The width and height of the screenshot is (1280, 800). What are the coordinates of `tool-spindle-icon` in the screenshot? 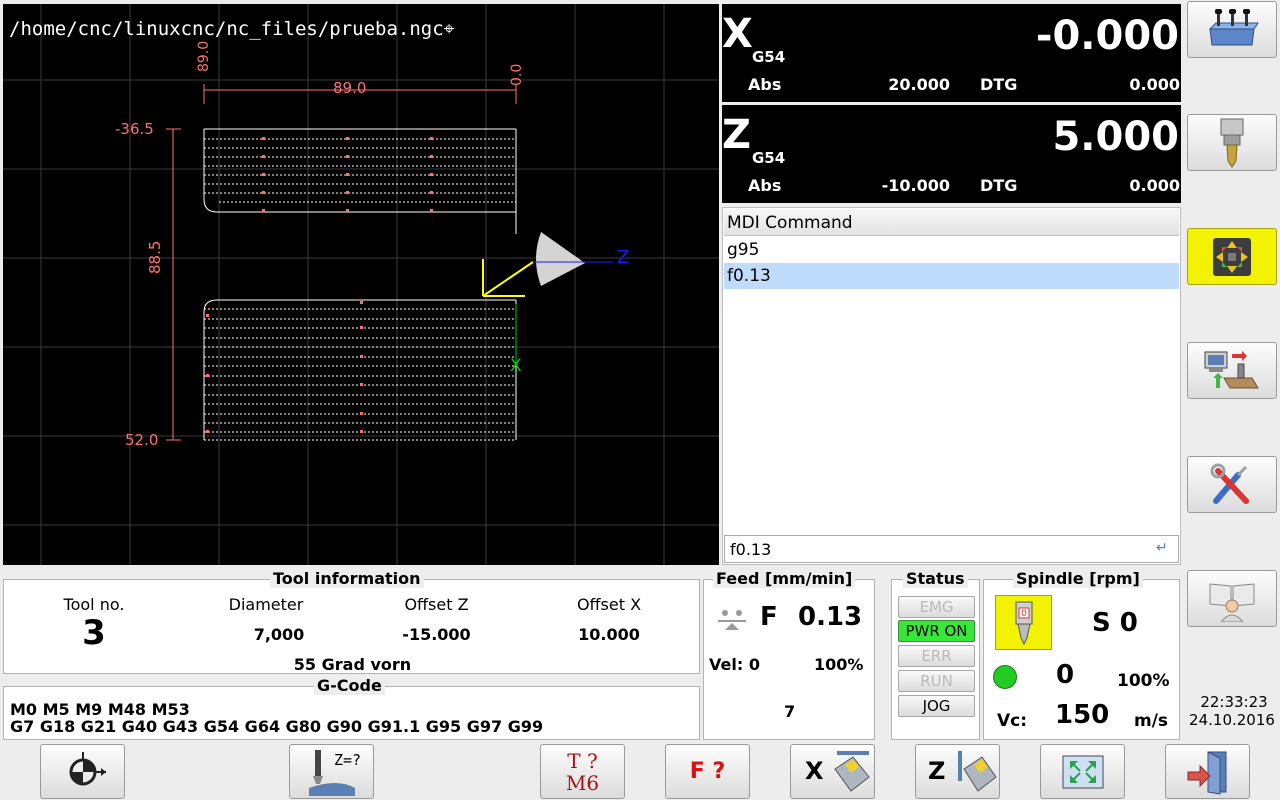 It's located at (1232, 143).